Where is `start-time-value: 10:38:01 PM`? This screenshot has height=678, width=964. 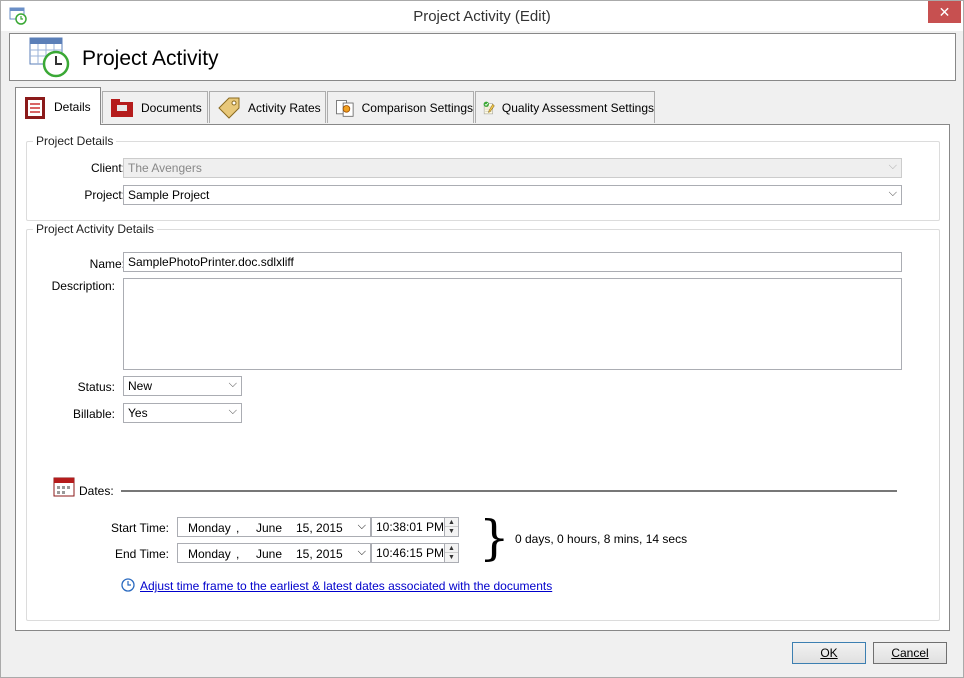
start-time-value: 10:38:01 PM is located at coordinates (410, 527).